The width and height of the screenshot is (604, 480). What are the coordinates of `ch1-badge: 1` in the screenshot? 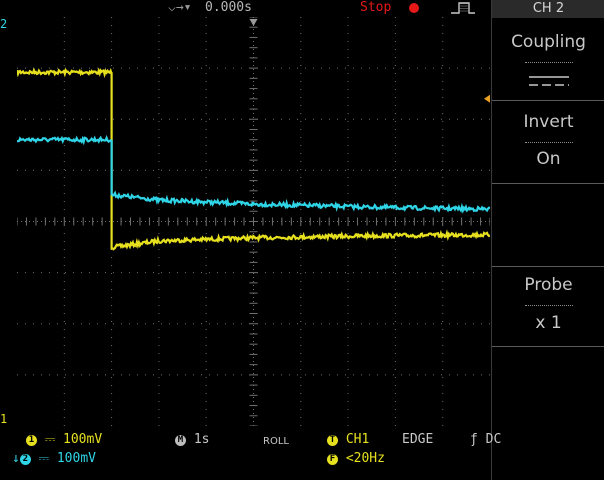 It's located at (31, 440).